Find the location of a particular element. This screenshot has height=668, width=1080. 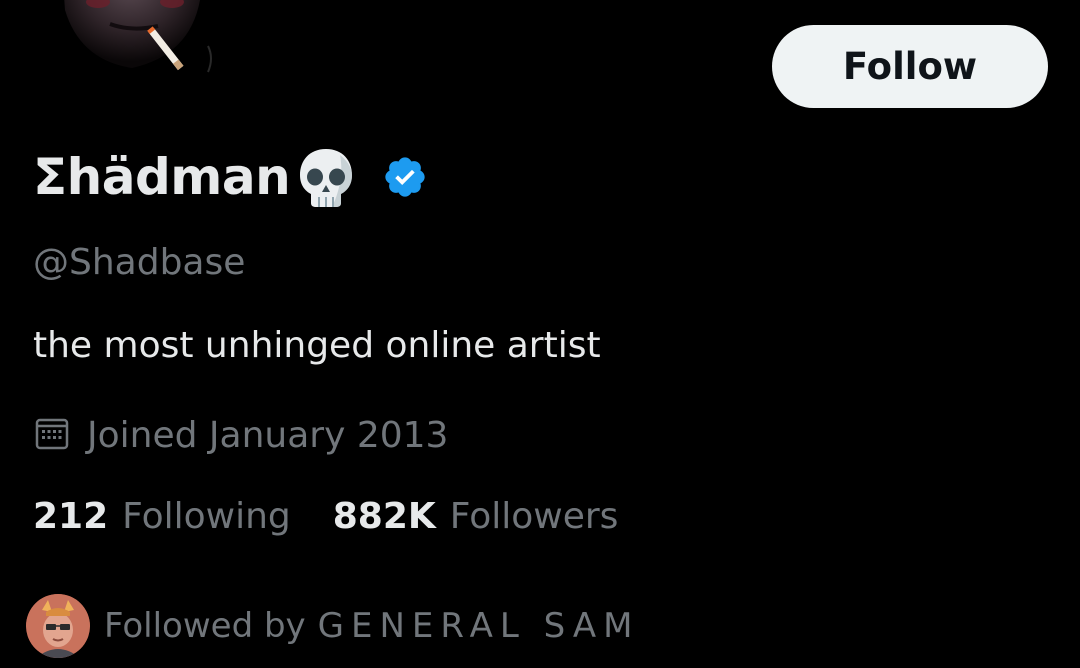

following-stat-link: 212 Following is located at coordinates (162, 516).